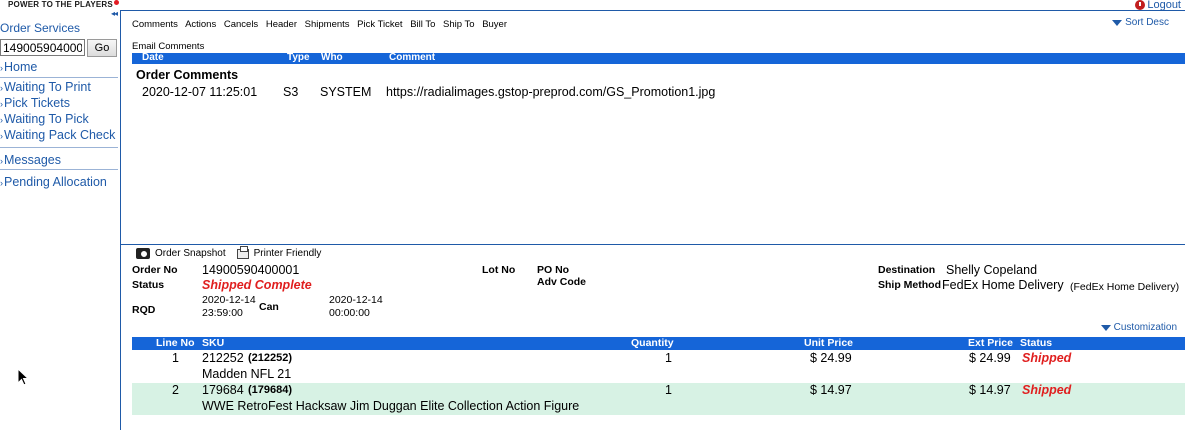  What do you see at coordinates (42, 47) in the screenshot?
I see `order-number-input` at bounding box center [42, 47].